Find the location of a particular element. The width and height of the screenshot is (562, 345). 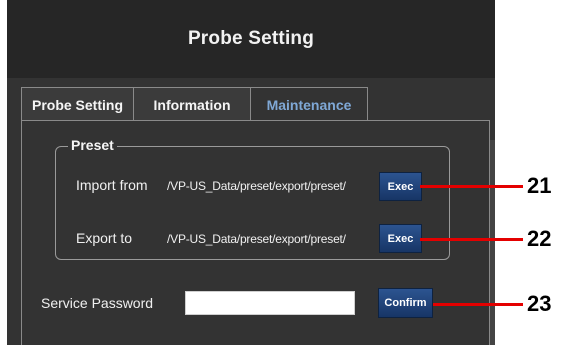

service-password-input is located at coordinates (270, 303).